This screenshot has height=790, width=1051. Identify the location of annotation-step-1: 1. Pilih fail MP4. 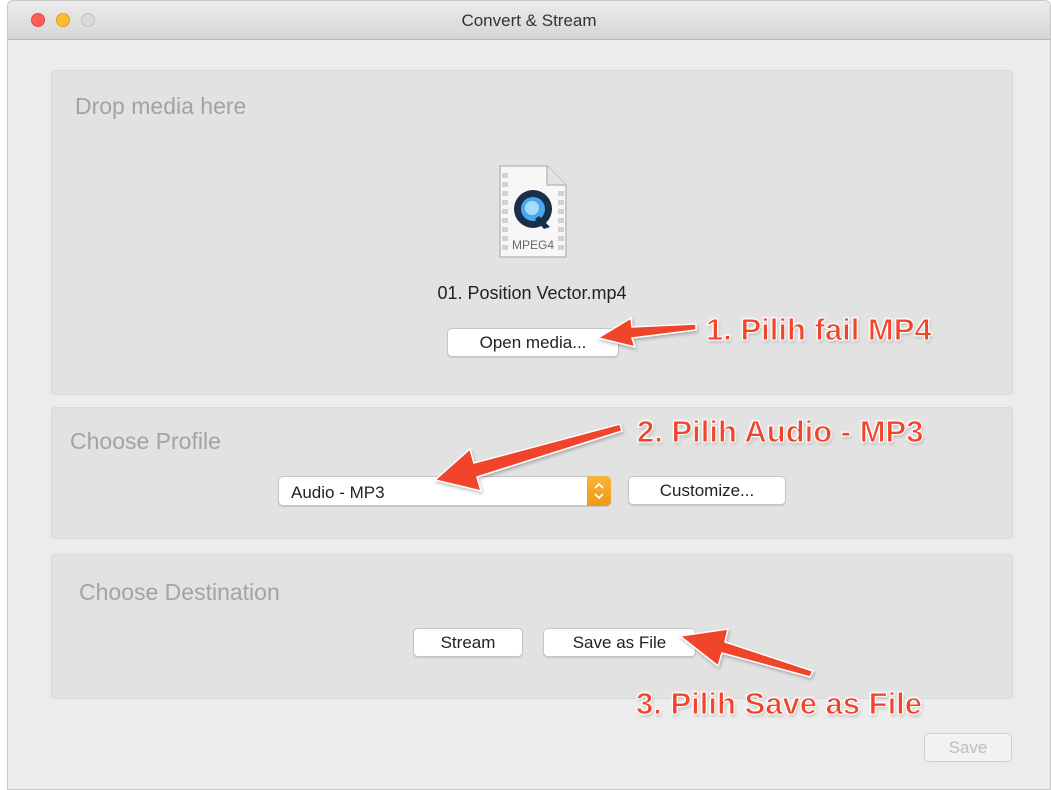
(819, 330).